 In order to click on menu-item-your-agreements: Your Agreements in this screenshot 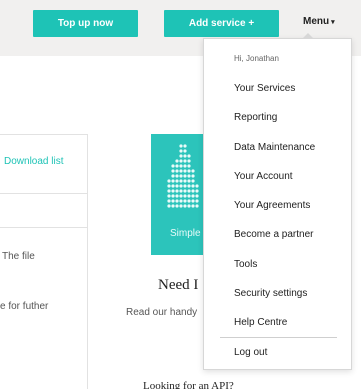, I will do `click(272, 205)`.